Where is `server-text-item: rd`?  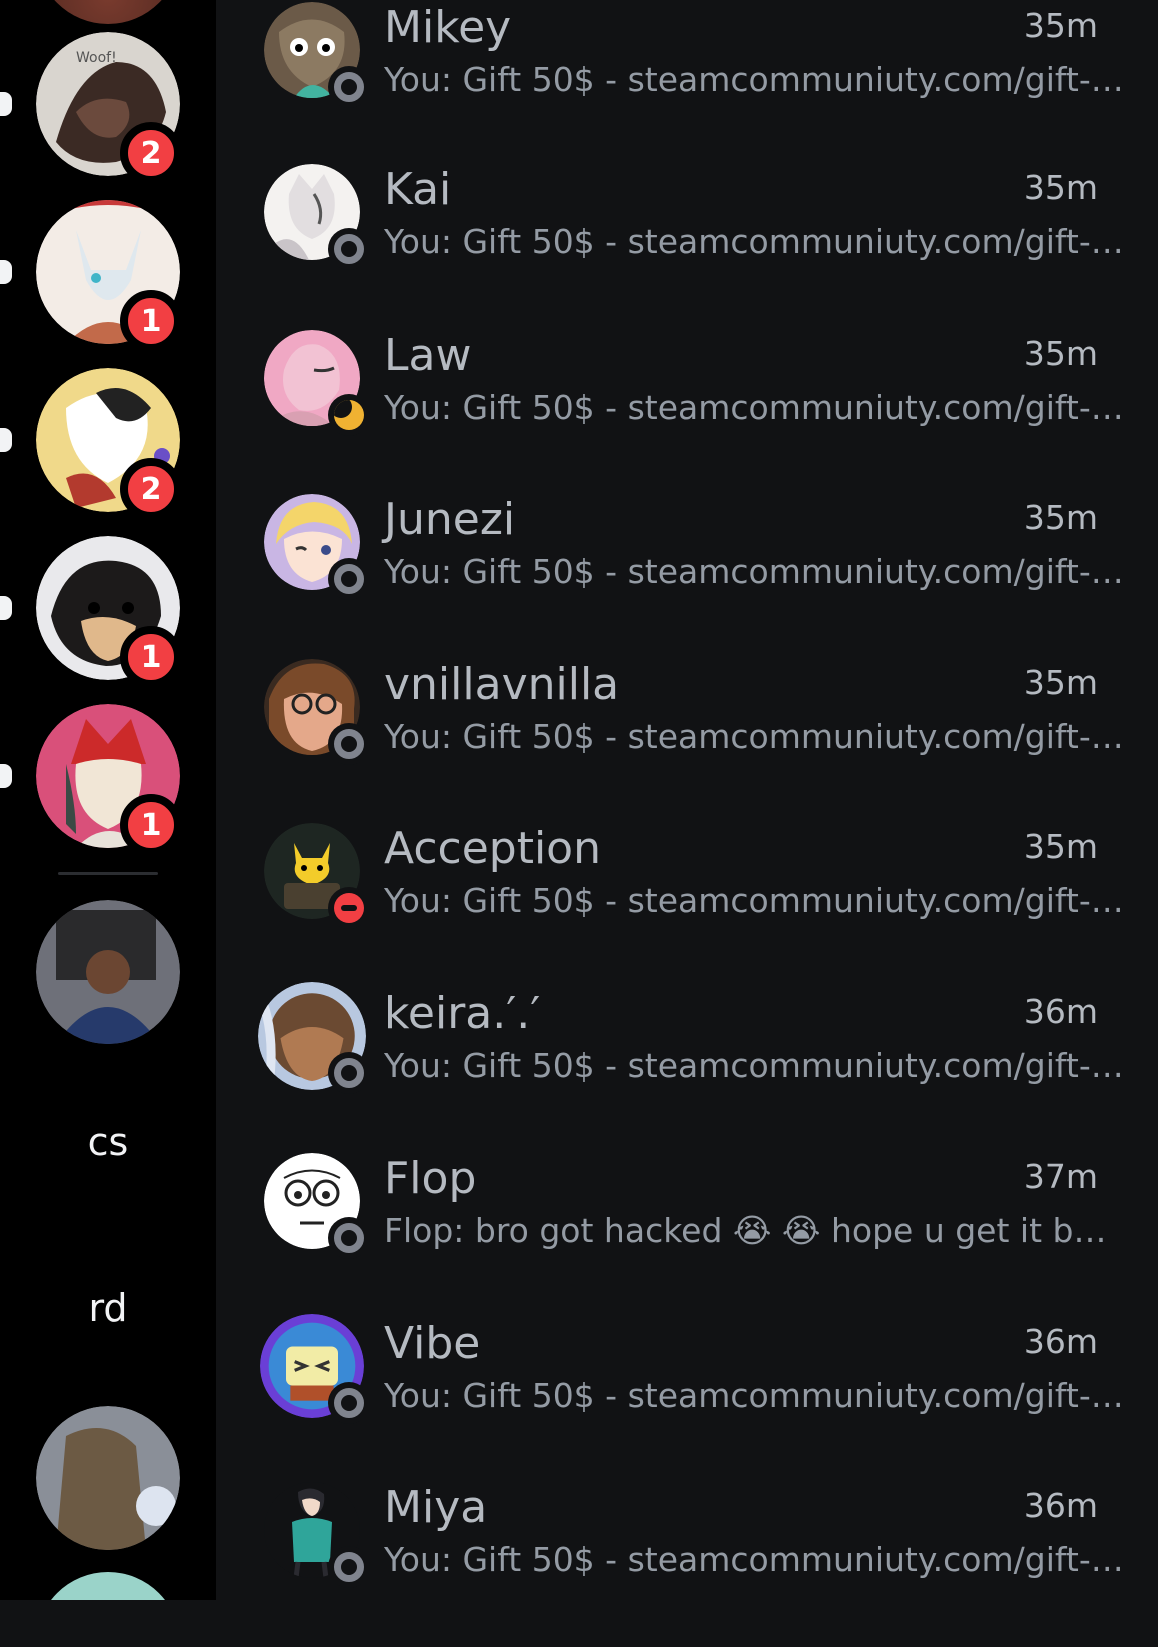
server-text-item: rd is located at coordinates (108, 1308).